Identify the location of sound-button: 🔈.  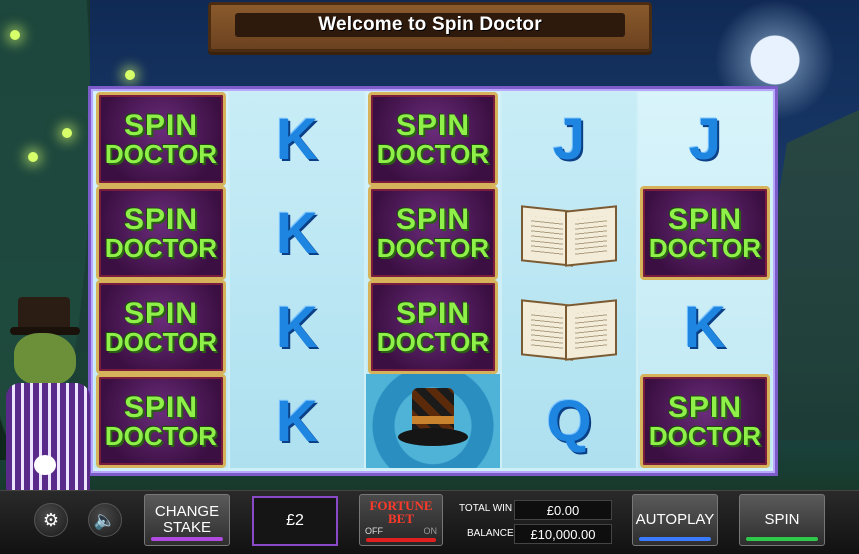
(105, 520).